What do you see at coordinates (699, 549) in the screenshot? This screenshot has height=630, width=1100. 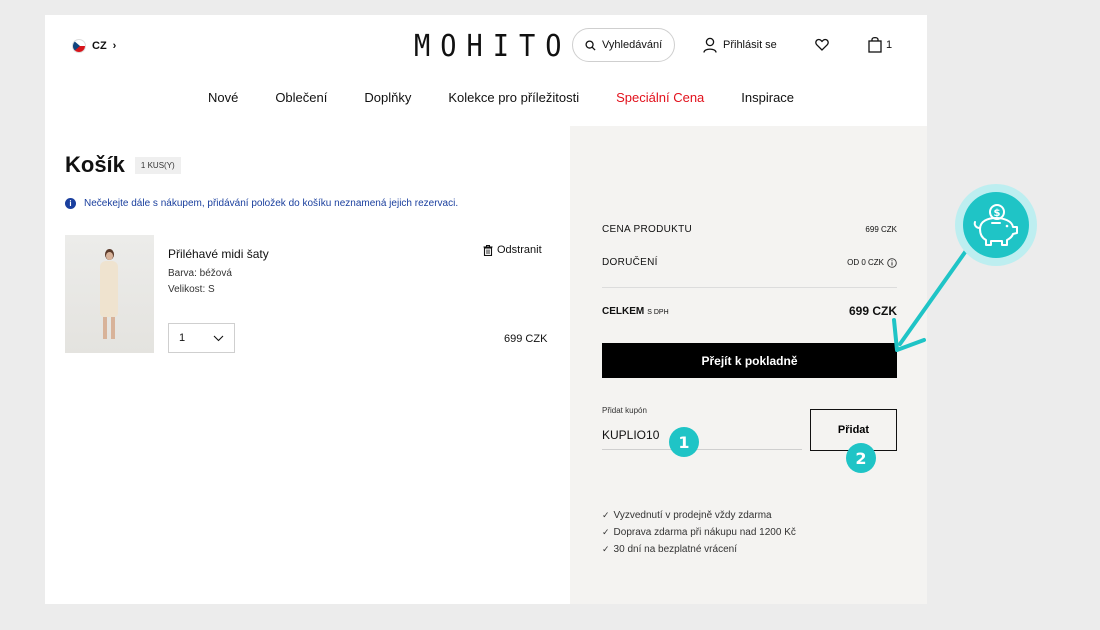 I see `list-item: 30 dní na bezplatné vrácení` at bounding box center [699, 549].